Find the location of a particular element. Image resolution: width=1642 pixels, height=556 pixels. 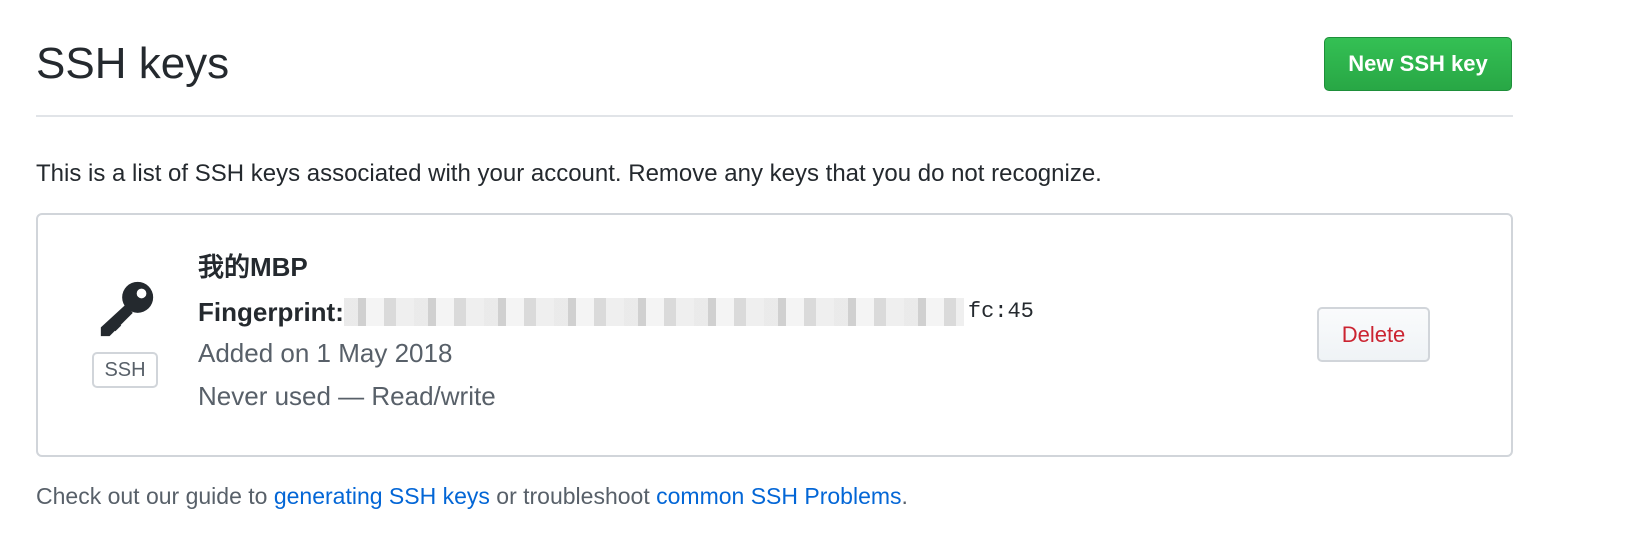

common-ssh-problems-link: common SSH Problems is located at coordinates (778, 496).